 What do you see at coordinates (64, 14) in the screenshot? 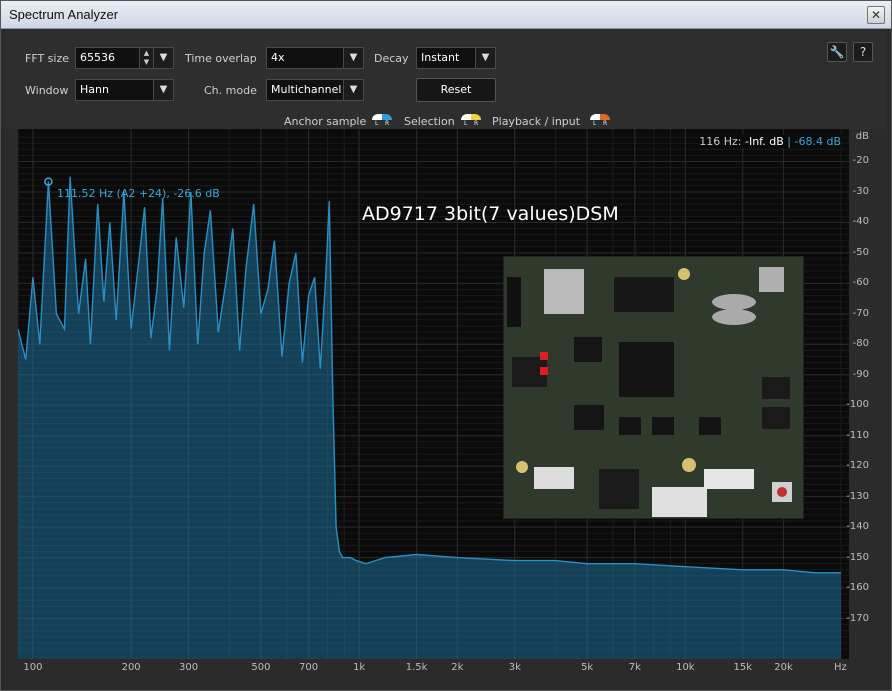
I see `window-title: Spectrum Analyzer` at bounding box center [64, 14].